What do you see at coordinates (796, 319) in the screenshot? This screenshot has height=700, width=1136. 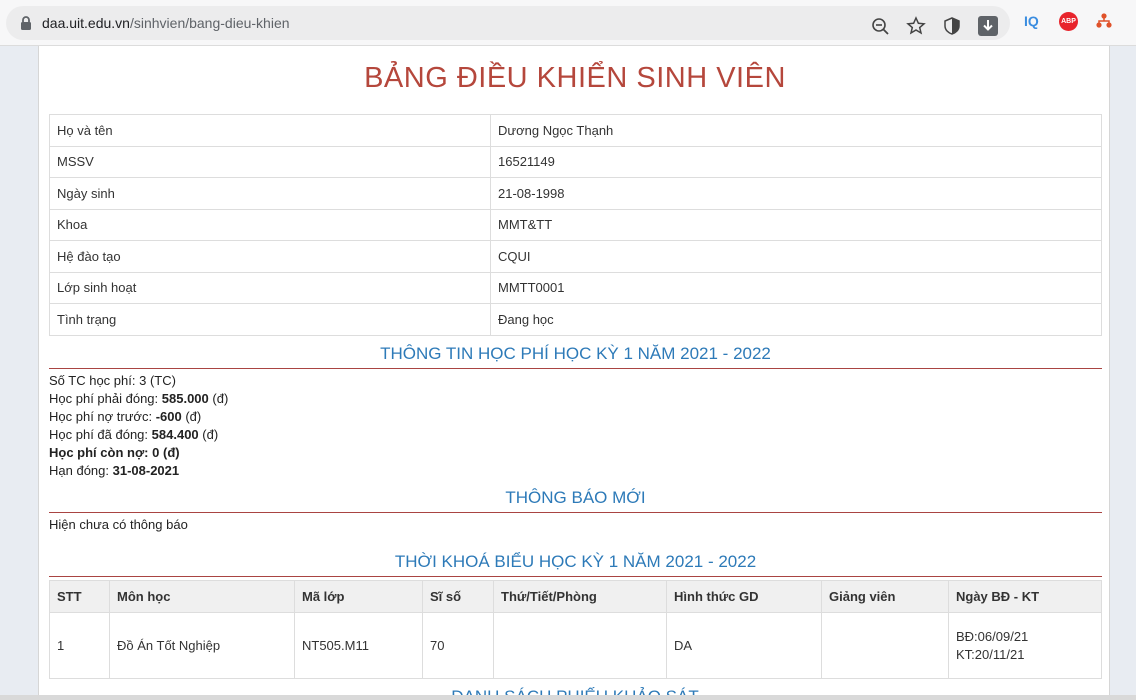 I see `profile-value: Đang học` at bounding box center [796, 319].